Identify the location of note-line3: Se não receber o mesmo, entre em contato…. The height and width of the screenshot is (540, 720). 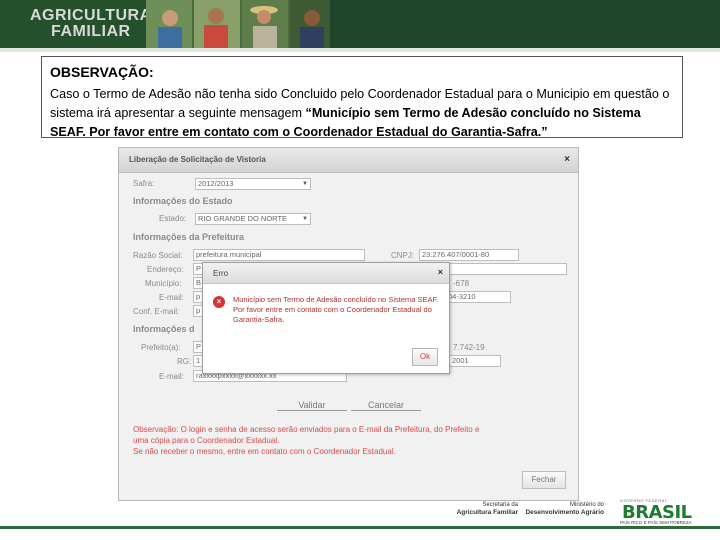
(264, 451).